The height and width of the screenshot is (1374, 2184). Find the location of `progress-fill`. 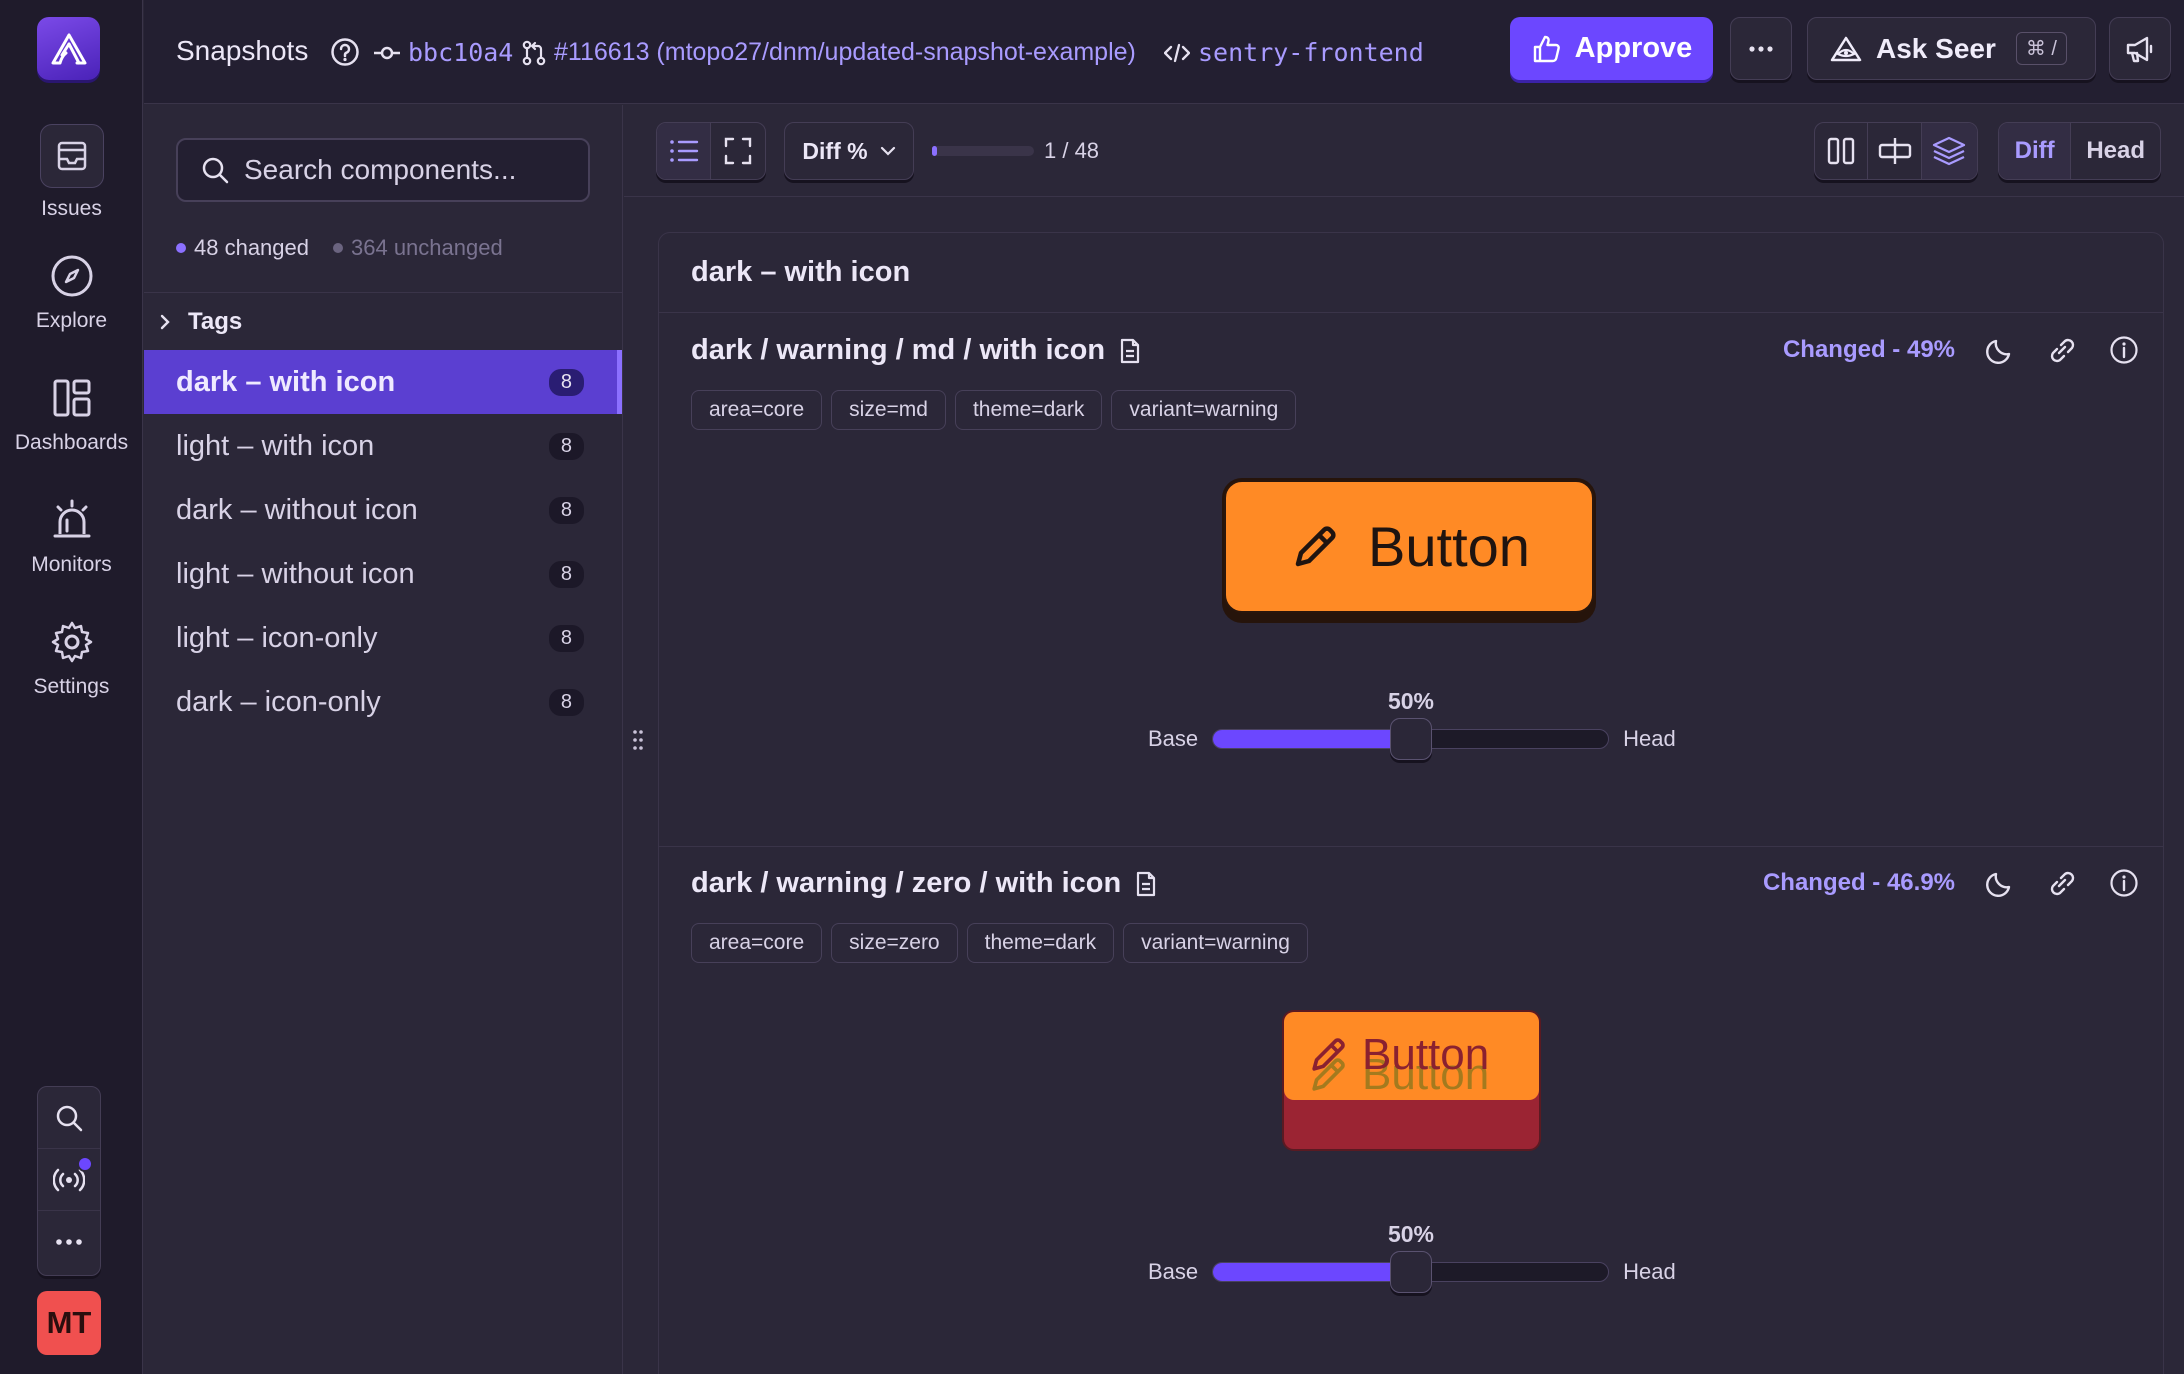

progress-fill is located at coordinates (935, 151).